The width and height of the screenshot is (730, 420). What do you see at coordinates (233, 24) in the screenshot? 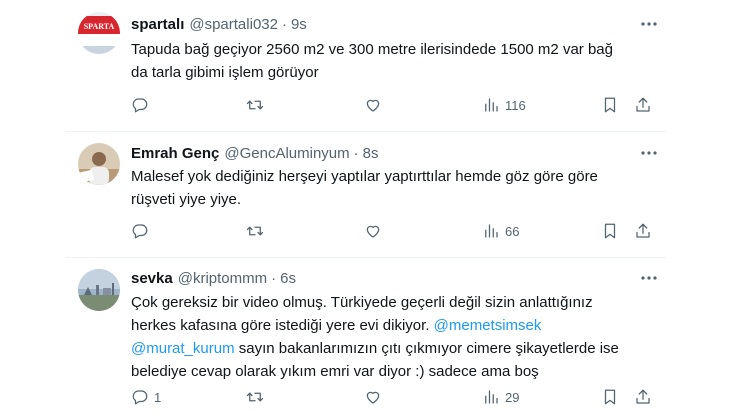
I see `author-handle: @spartali032` at bounding box center [233, 24].